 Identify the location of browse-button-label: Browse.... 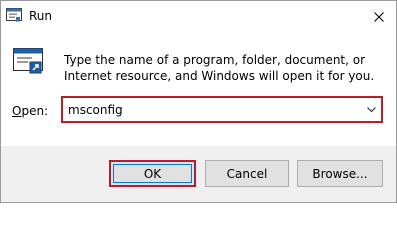
(340, 173).